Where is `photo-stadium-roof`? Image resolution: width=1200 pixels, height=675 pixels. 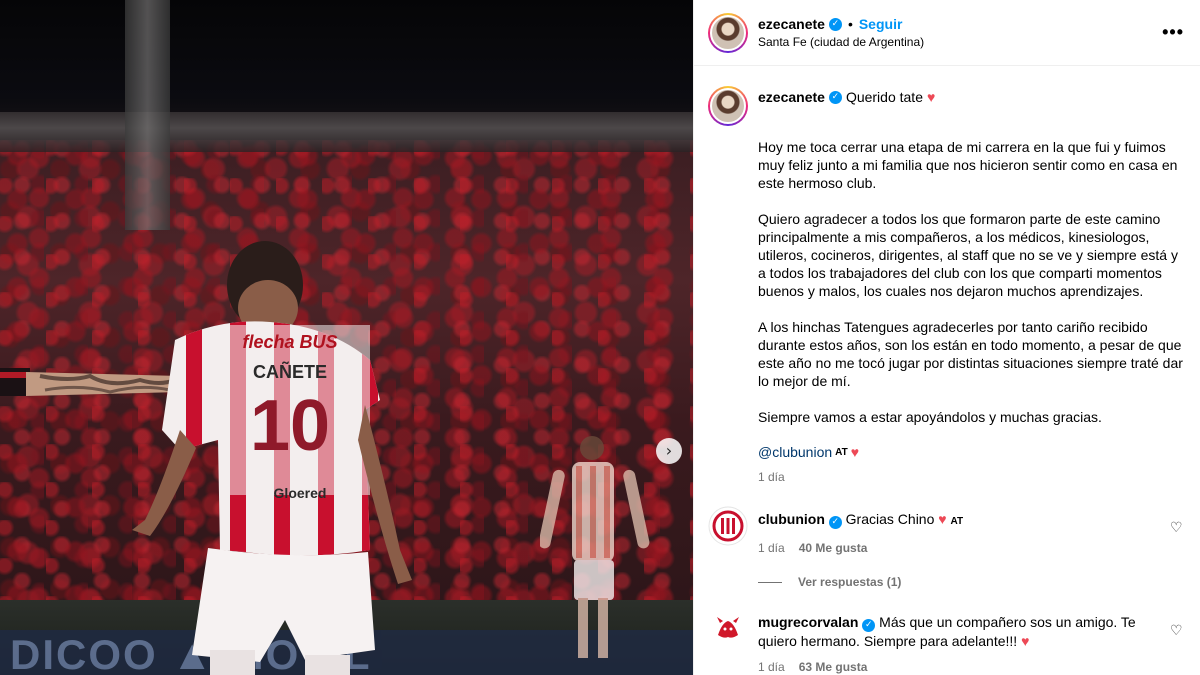 photo-stadium-roof is located at coordinates (346, 132).